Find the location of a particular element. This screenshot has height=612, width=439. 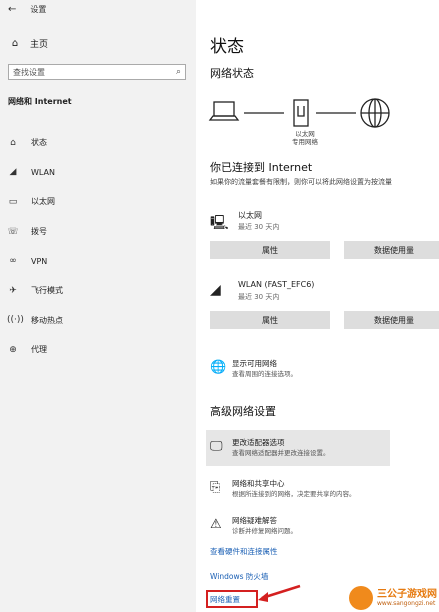

warning-icon: ⚠ is located at coordinates (216, 524).